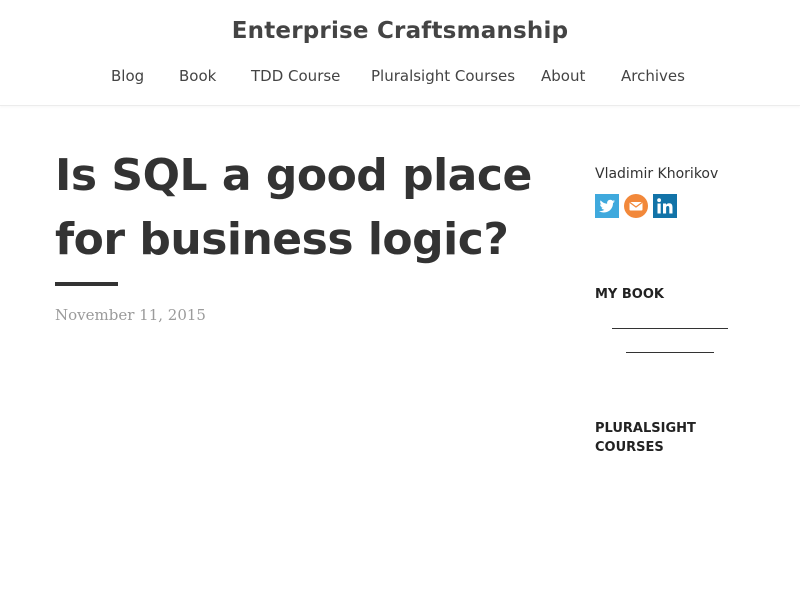 The image size is (800, 600). Describe the element at coordinates (282, 239) in the screenshot. I see `post-title-line-2: for business logic?` at that location.